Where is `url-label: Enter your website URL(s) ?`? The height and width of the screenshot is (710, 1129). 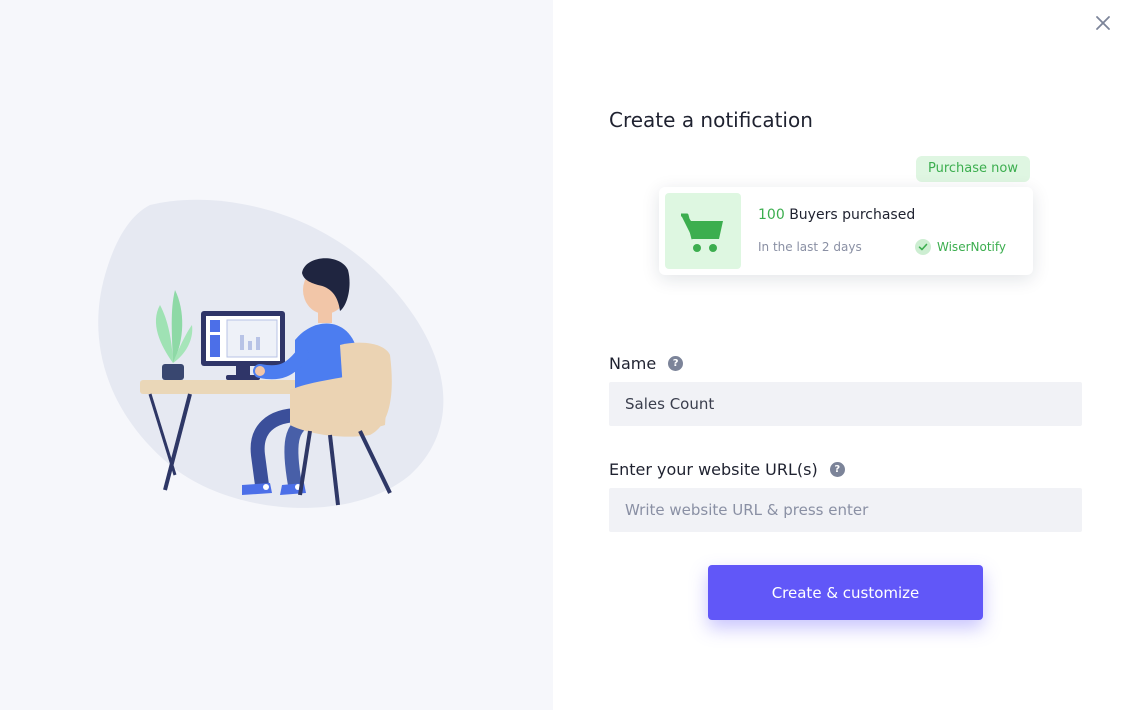 url-label: Enter your website URL(s) ? is located at coordinates (727, 469).